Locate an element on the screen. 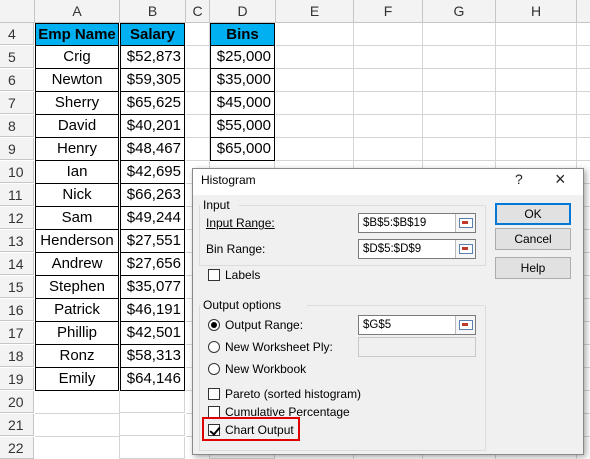  input-range-label: Input Range: is located at coordinates (240, 223).